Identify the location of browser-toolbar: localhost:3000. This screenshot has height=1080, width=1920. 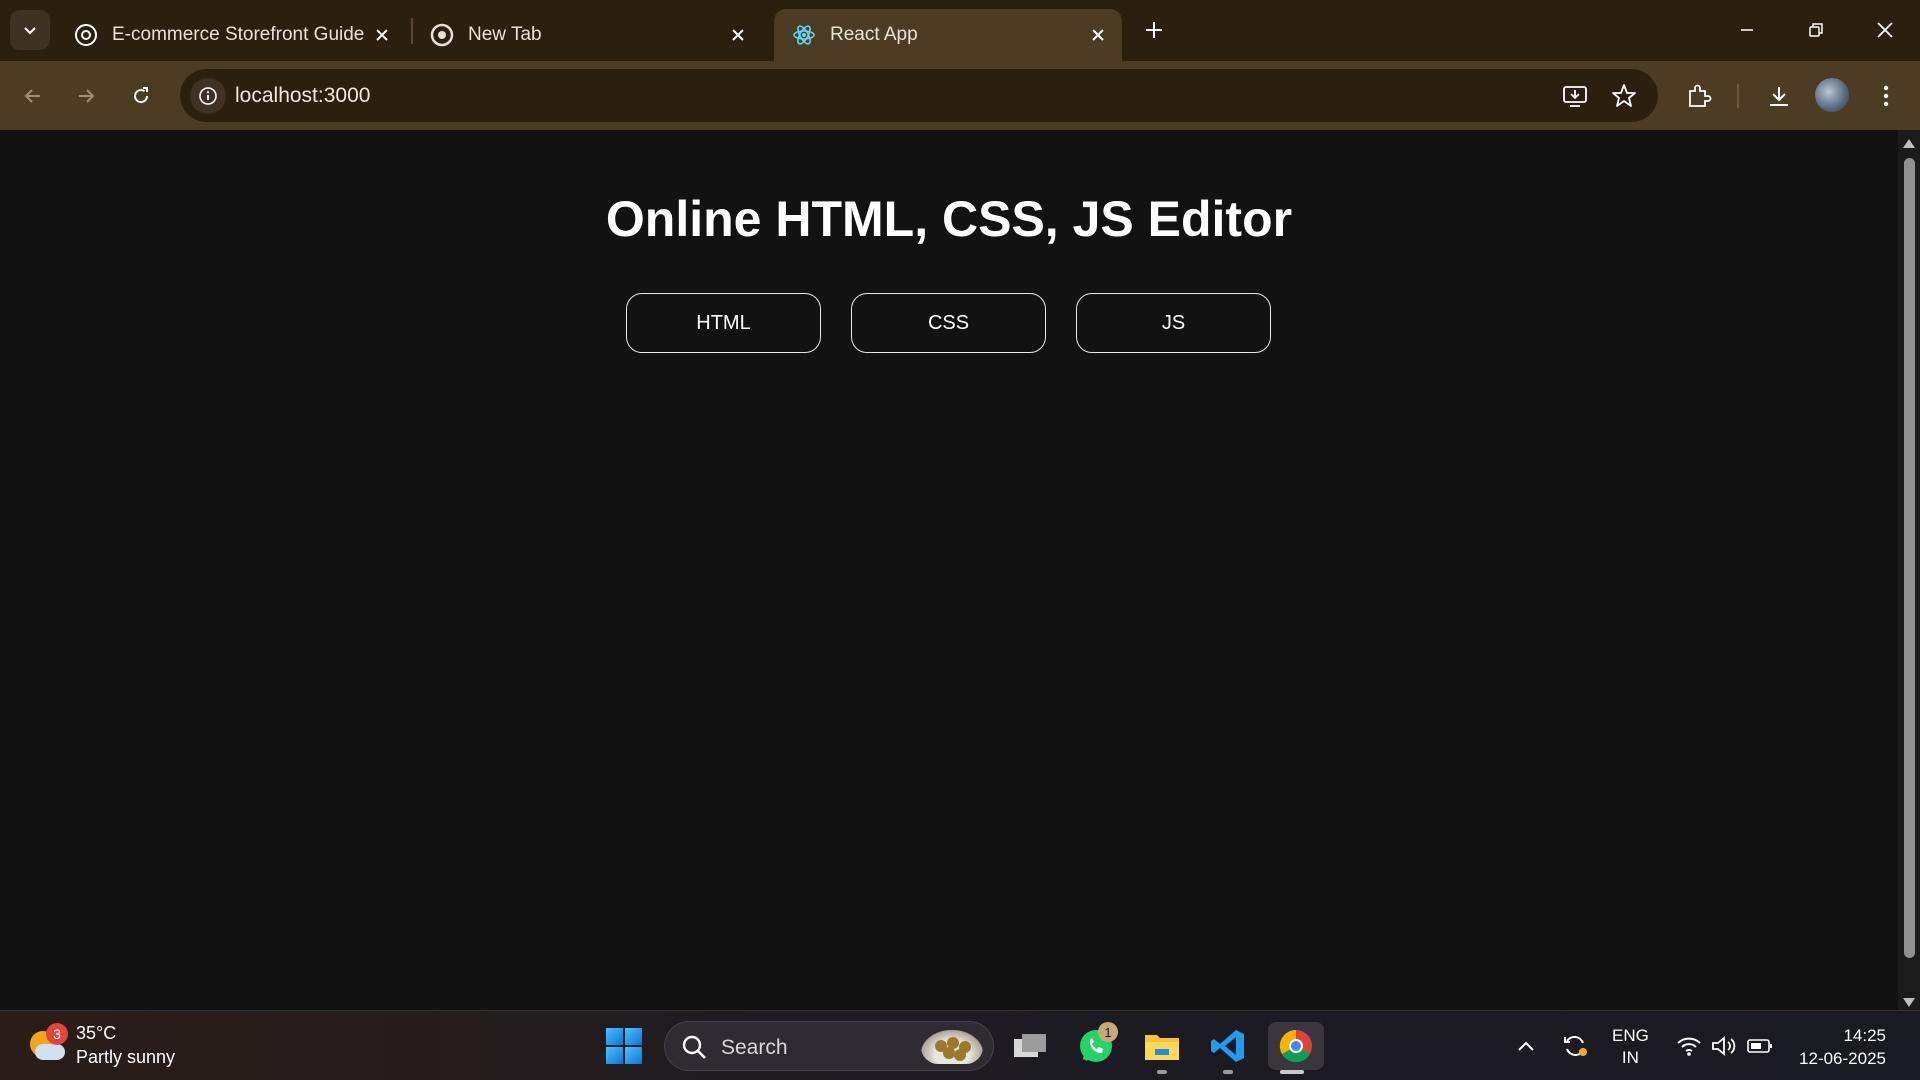
(960, 95).